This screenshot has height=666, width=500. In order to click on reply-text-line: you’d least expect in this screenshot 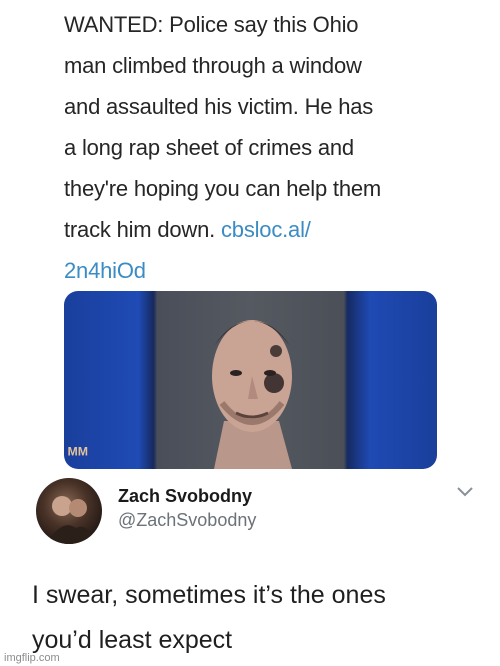, I will do `click(132, 640)`.